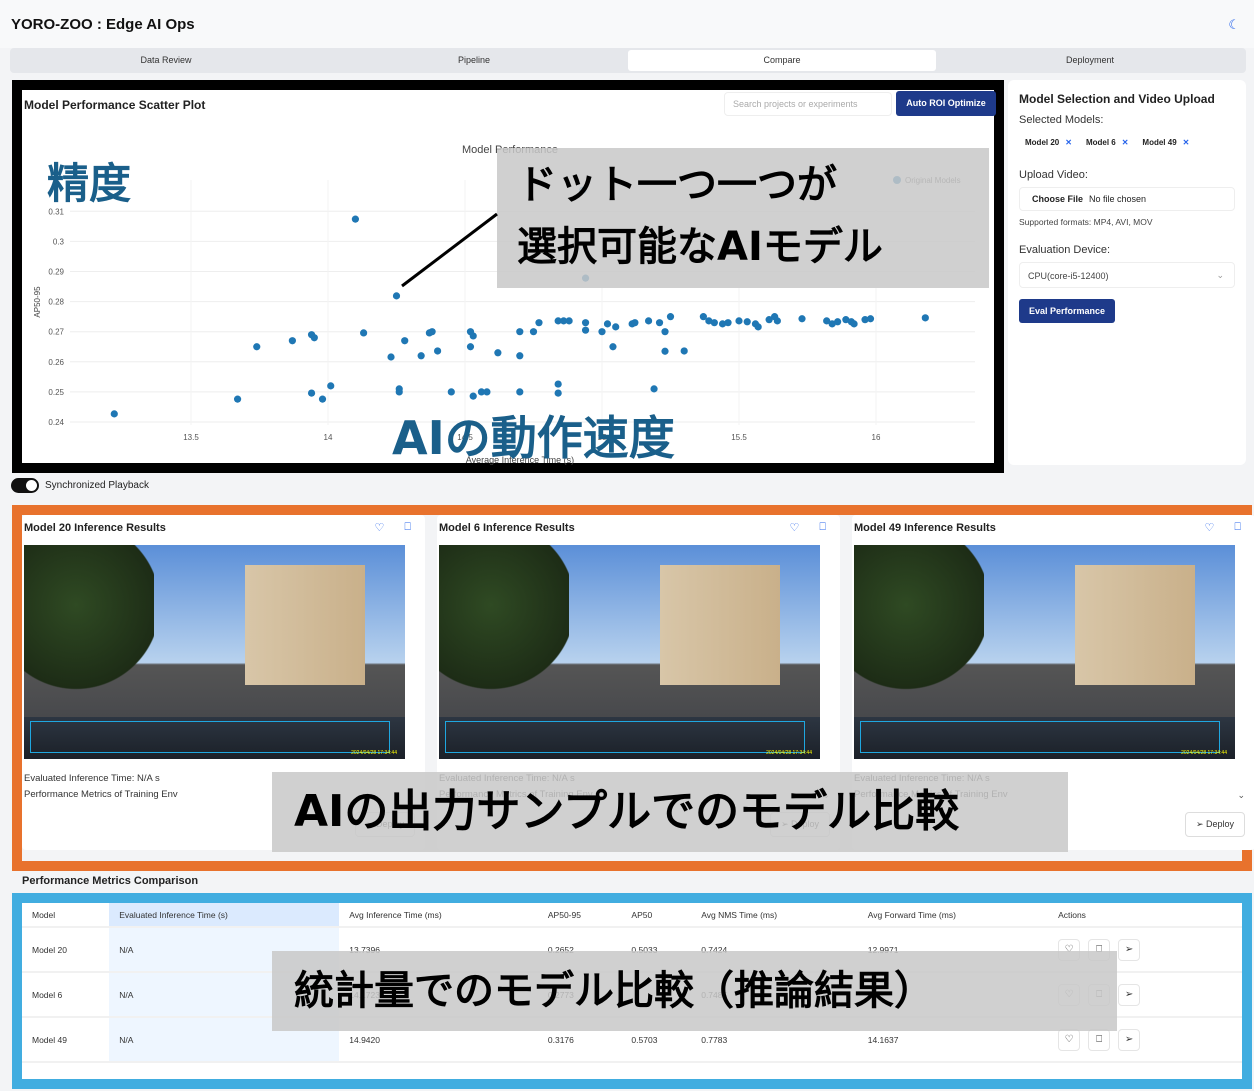 This screenshot has height=1091, width=1254. I want to click on eval-performance-button: Eval Performance, so click(1067, 311).